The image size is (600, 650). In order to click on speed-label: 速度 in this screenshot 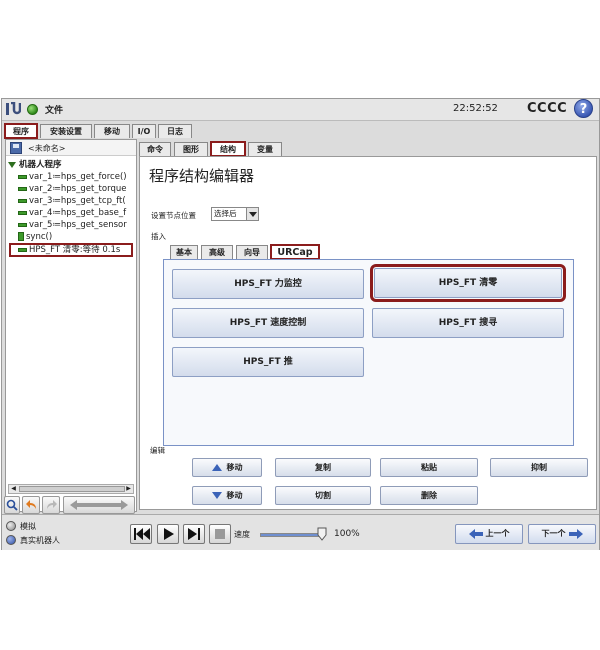, I will do `click(242, 534)`.